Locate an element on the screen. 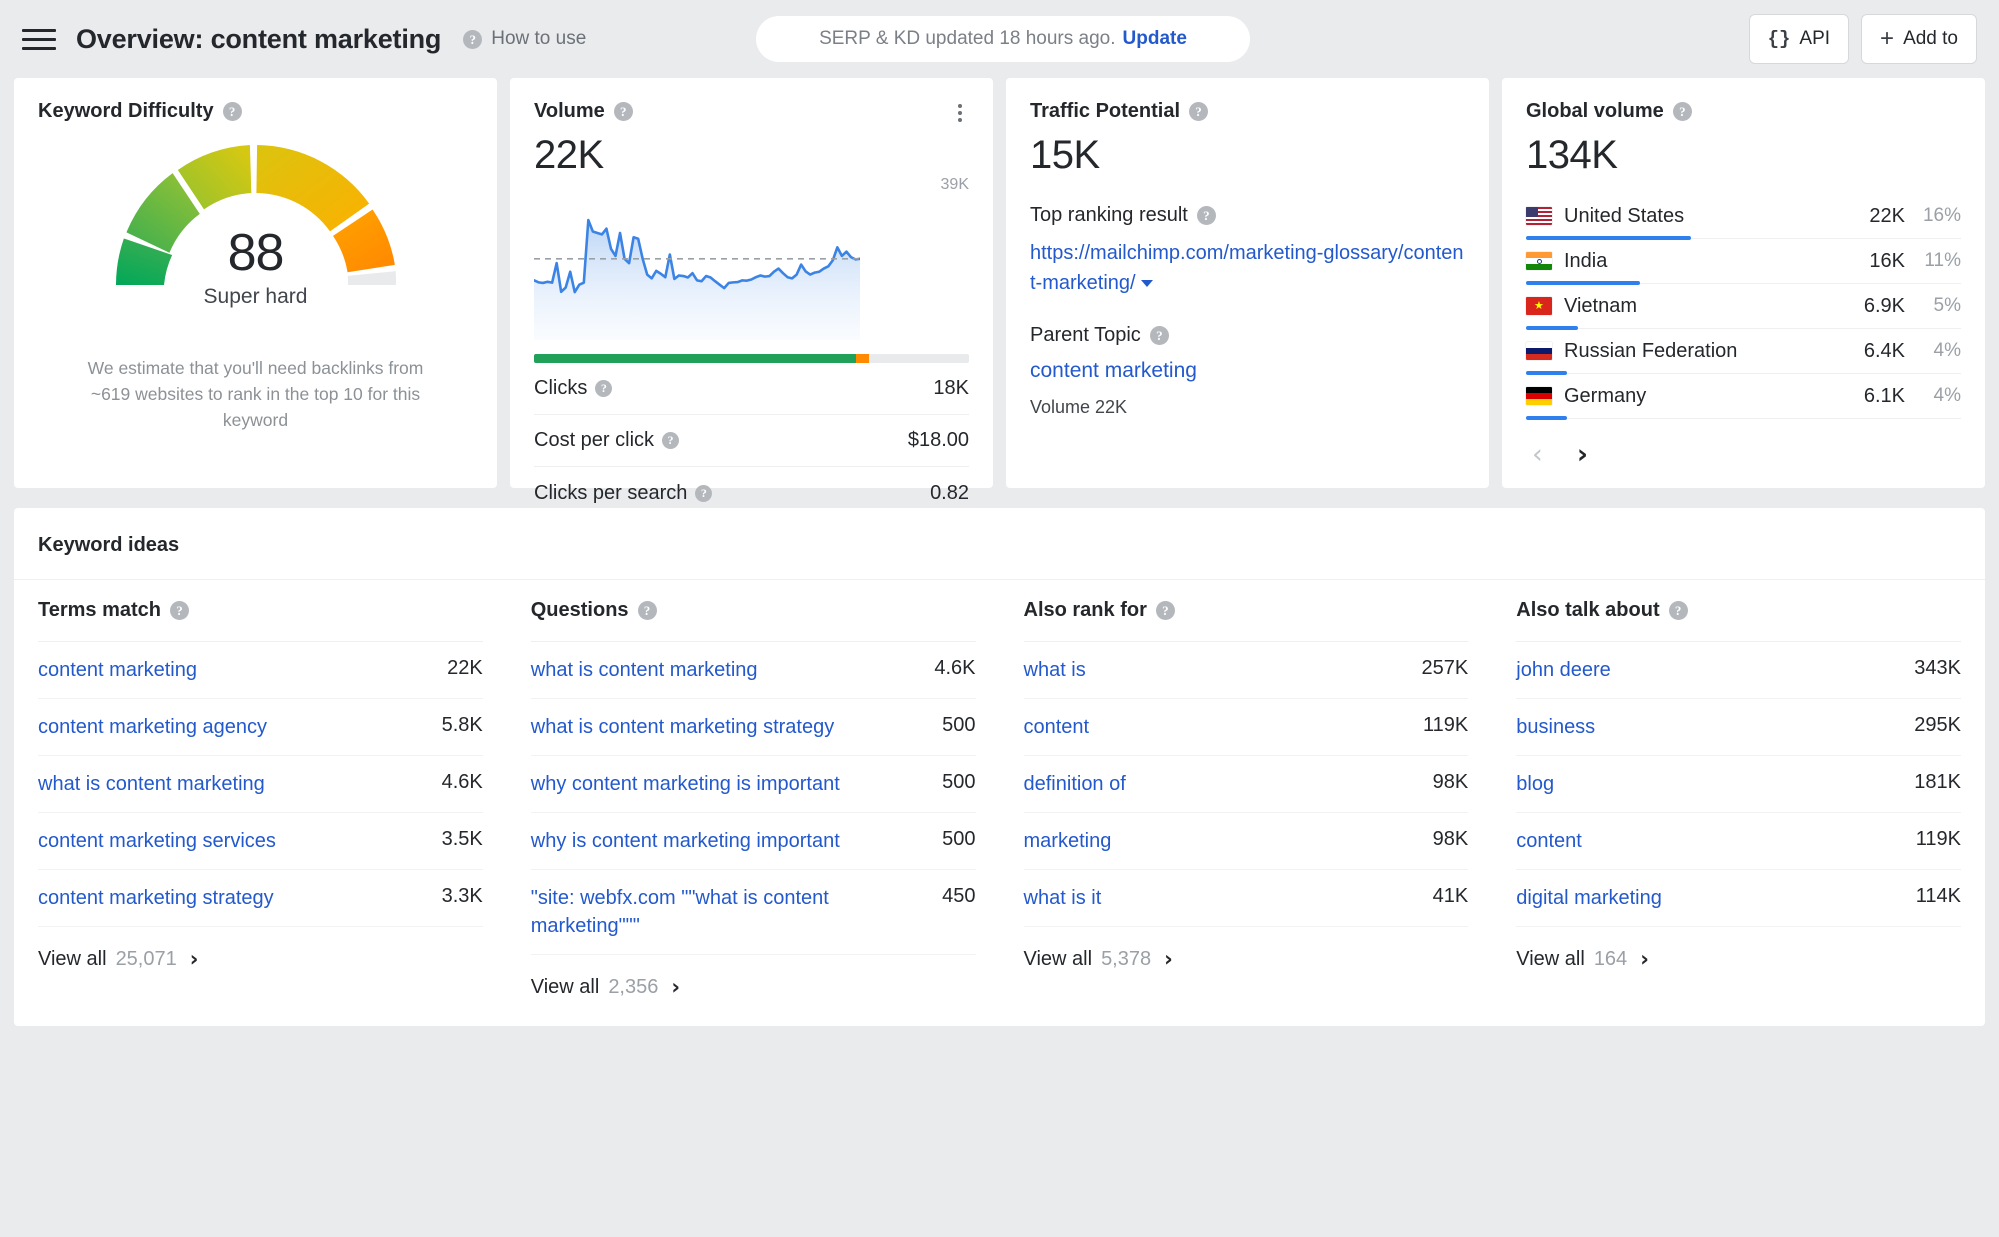  traffic-potential-value: 15K is located at coordinates (1065, 155).